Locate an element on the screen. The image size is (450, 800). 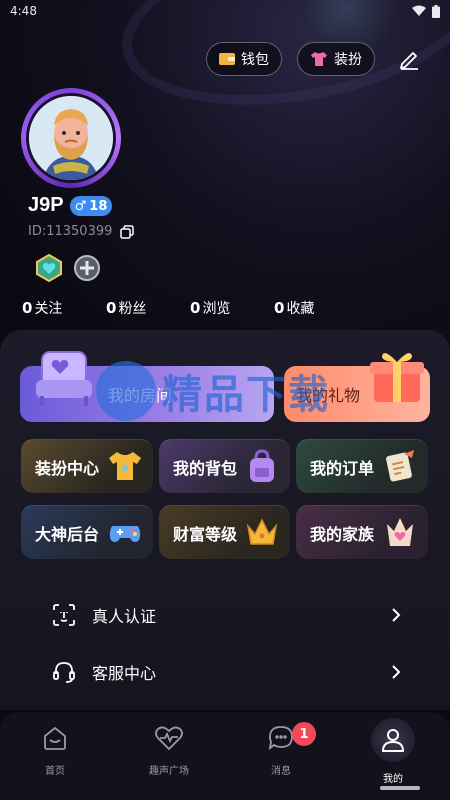
my-bag-label: 我的背包 is located at coordinates (205, 468).